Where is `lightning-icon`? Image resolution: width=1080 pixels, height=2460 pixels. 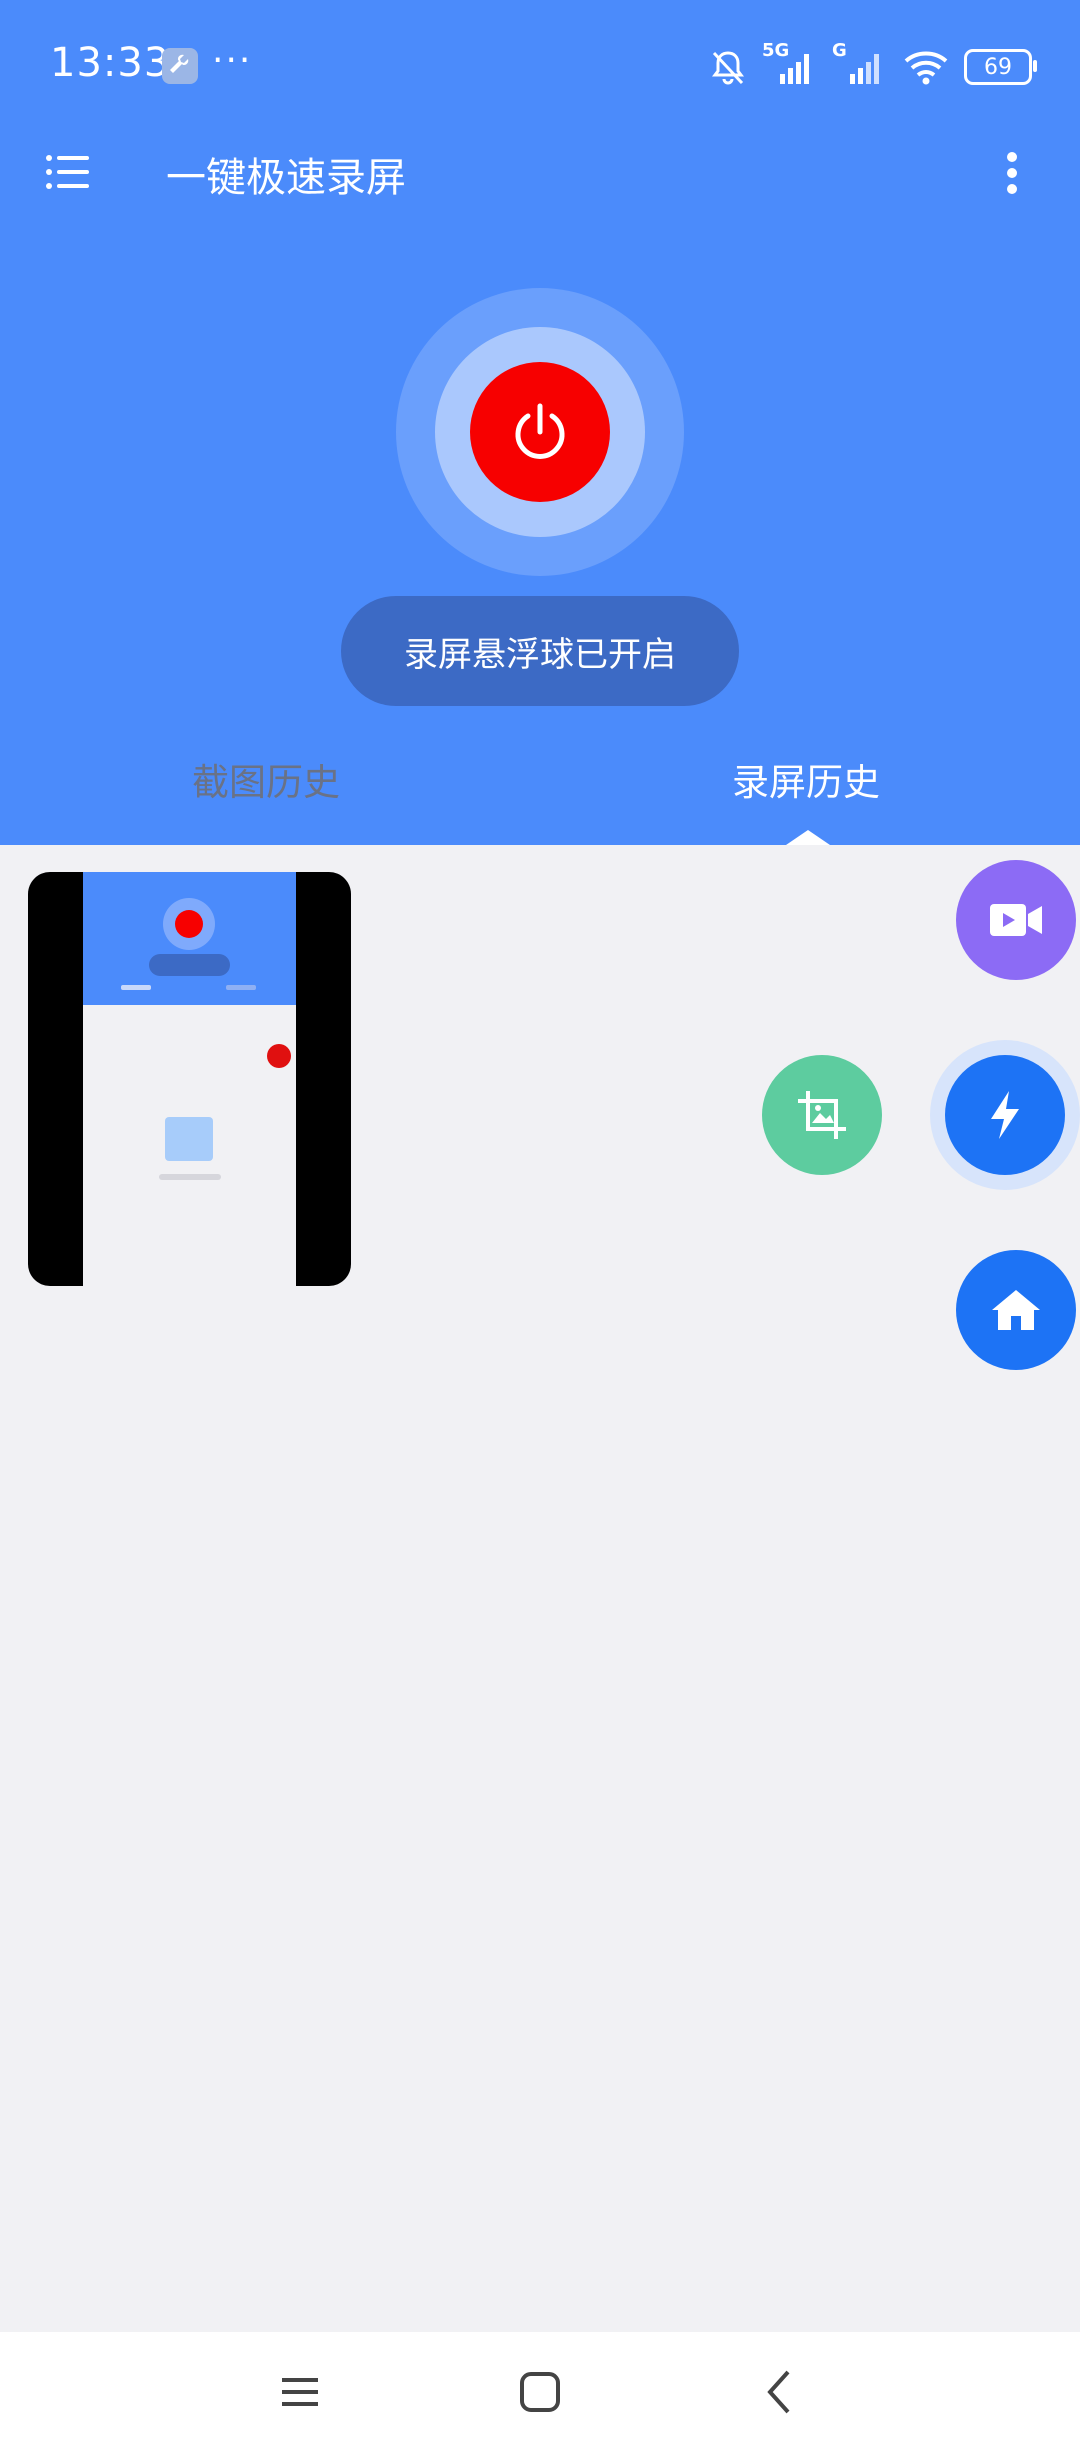 lightning-icon is located at coordinates (1005, 1115).